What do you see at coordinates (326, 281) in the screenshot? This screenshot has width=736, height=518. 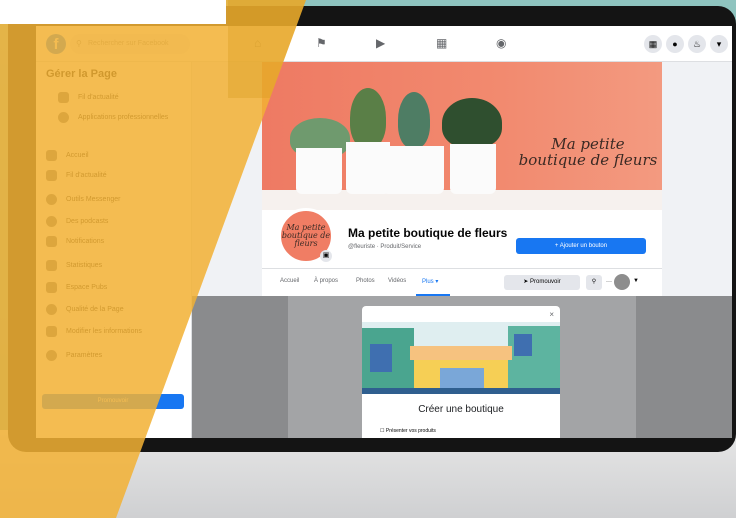 I see `tab-about: À propos` at bounding box center [326, 281].